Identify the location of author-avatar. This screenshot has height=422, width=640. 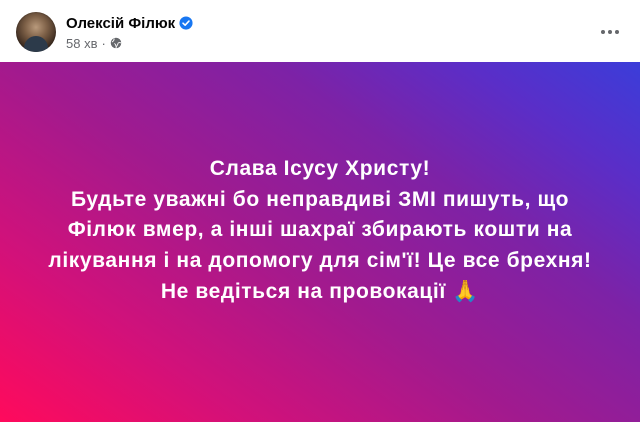
(36, 32).